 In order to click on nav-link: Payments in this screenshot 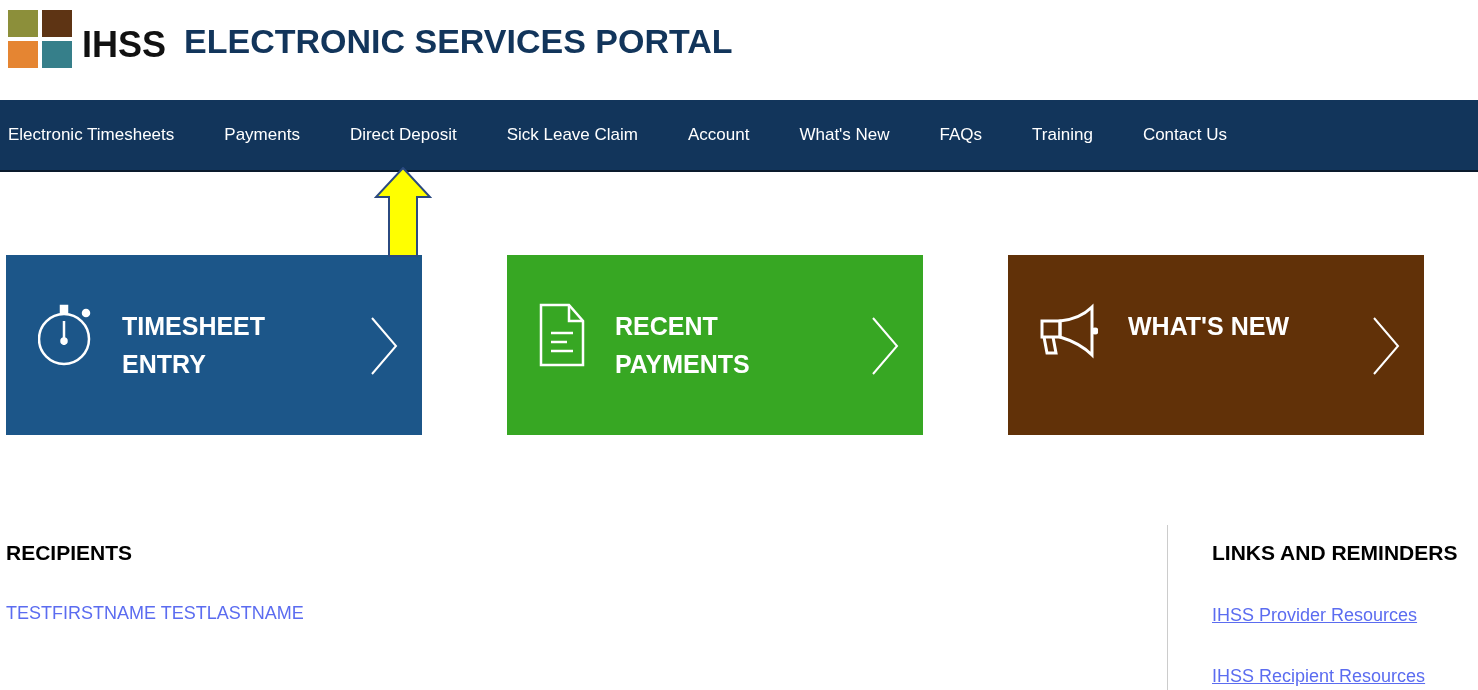, I will do `click(262, 135)`.